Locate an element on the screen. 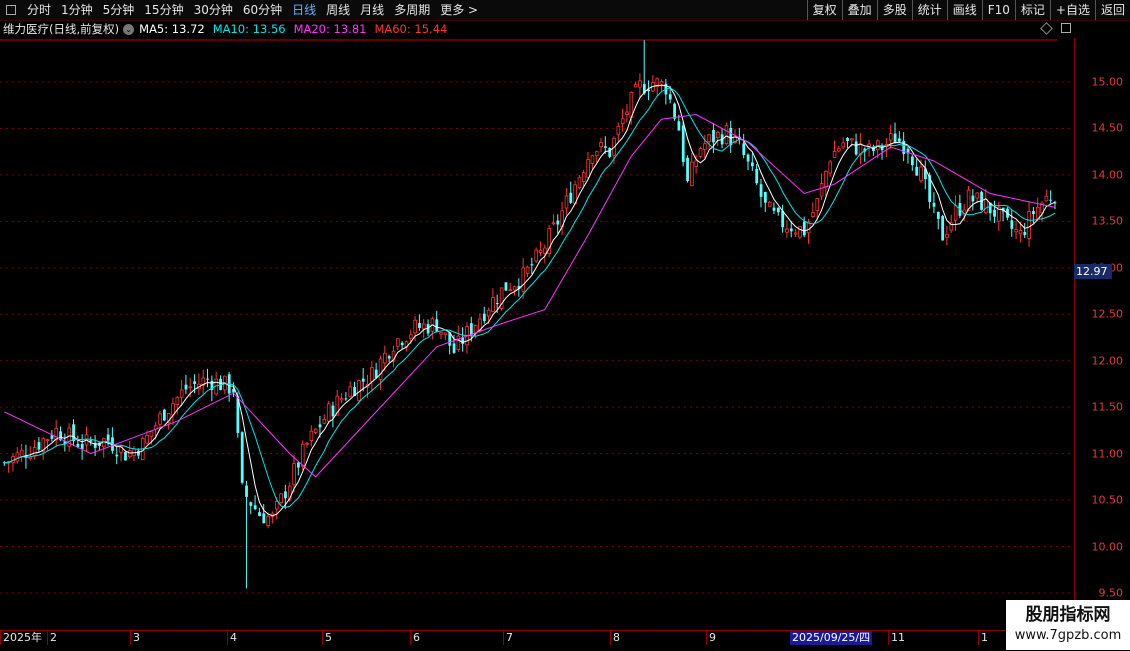 Image resolution: width=1130 pixels, height=651 pixels. period-tab-5: 60分钟 is located at coordinates (262, 10).